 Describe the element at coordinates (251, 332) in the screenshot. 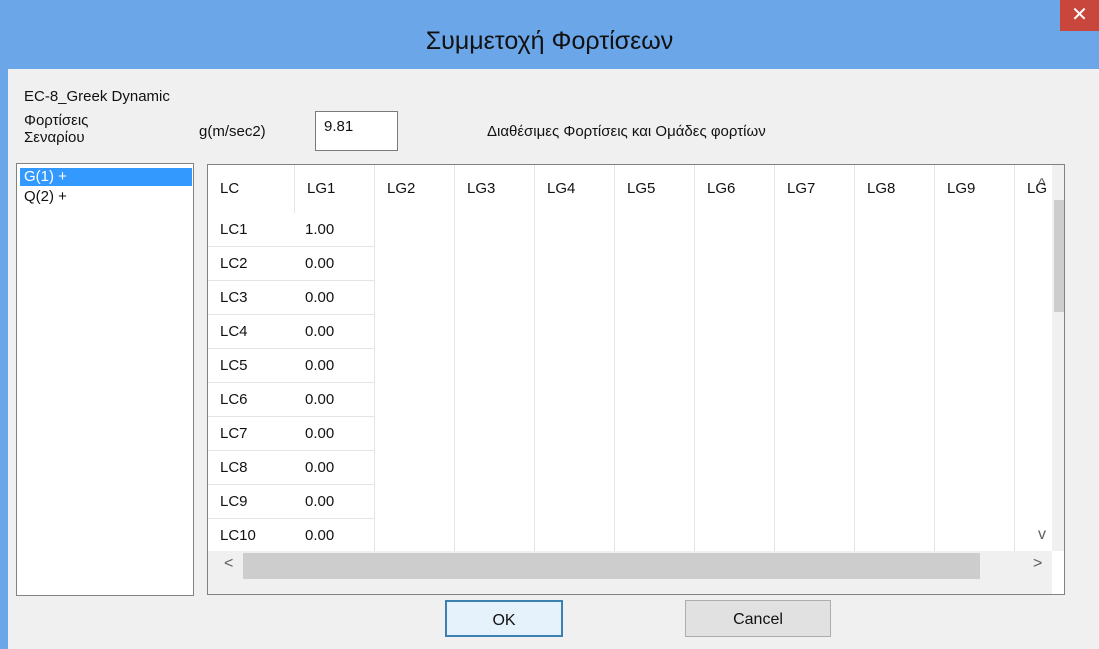

I see `row-header: LC4` at that location.